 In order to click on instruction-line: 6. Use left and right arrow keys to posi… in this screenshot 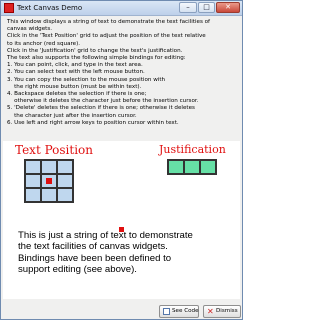, I will do `click(93, 122)`.